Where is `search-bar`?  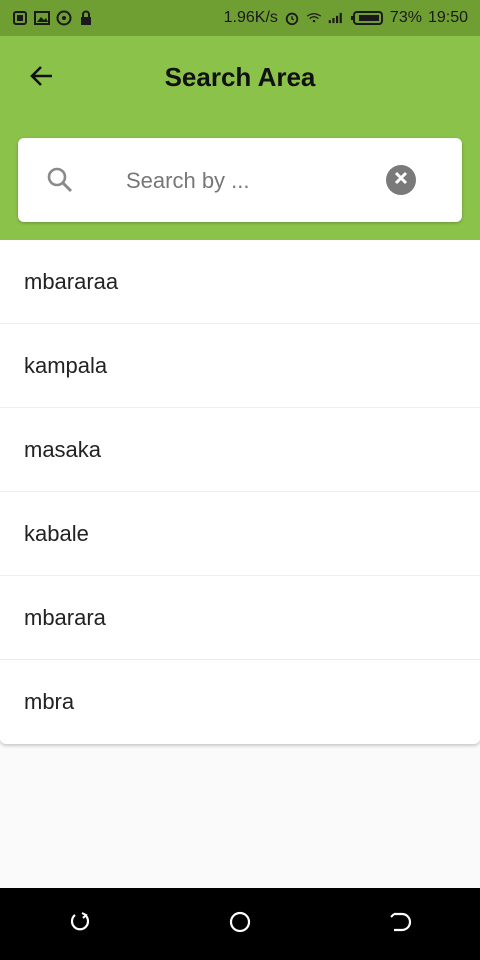 search-bar is located at coordinates (240, 180).